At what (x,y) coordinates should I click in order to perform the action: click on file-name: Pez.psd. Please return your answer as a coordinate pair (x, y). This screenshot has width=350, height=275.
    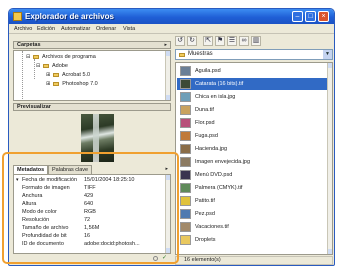
    Looking at the image, I should click on (205, 214).